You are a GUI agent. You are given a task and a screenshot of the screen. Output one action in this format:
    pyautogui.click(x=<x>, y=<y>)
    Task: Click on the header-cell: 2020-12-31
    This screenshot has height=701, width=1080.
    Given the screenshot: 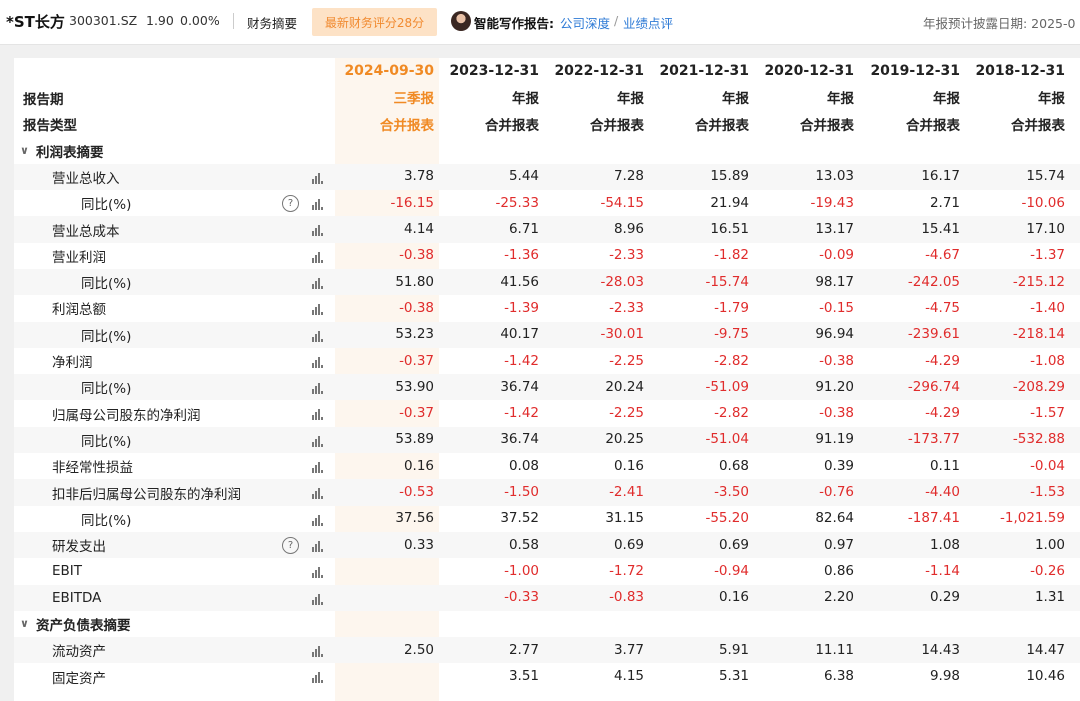 What is the action you would take?
    pyautogui.click(x=805, y=71)
    